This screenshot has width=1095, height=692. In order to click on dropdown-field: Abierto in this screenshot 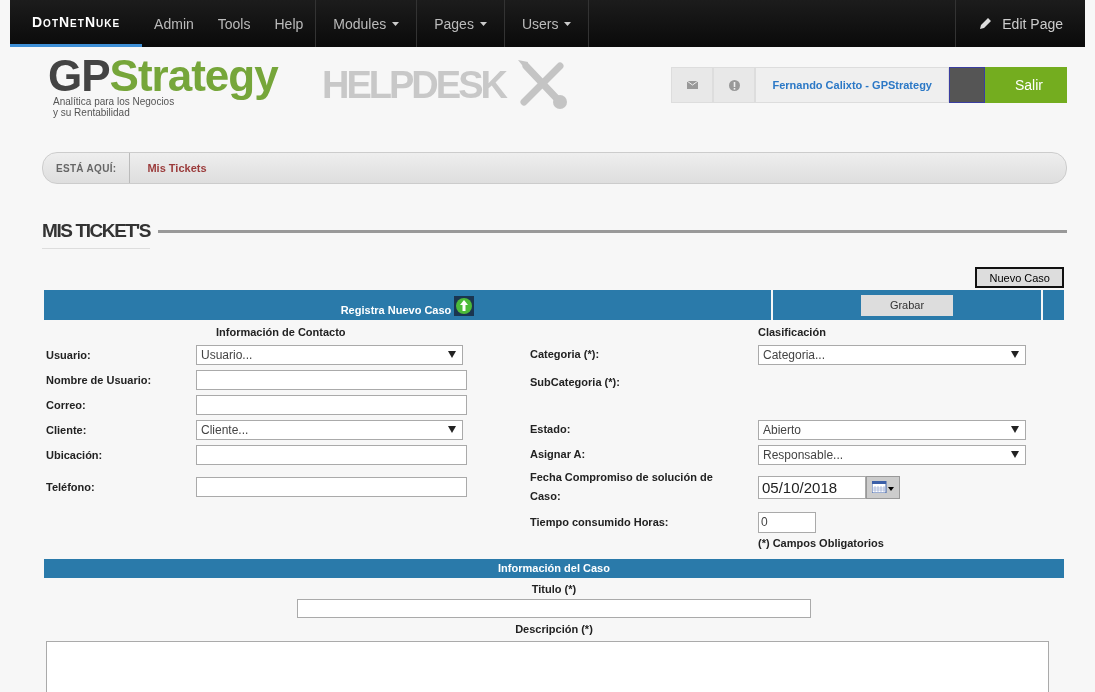, I will do `click(892, 429)`.